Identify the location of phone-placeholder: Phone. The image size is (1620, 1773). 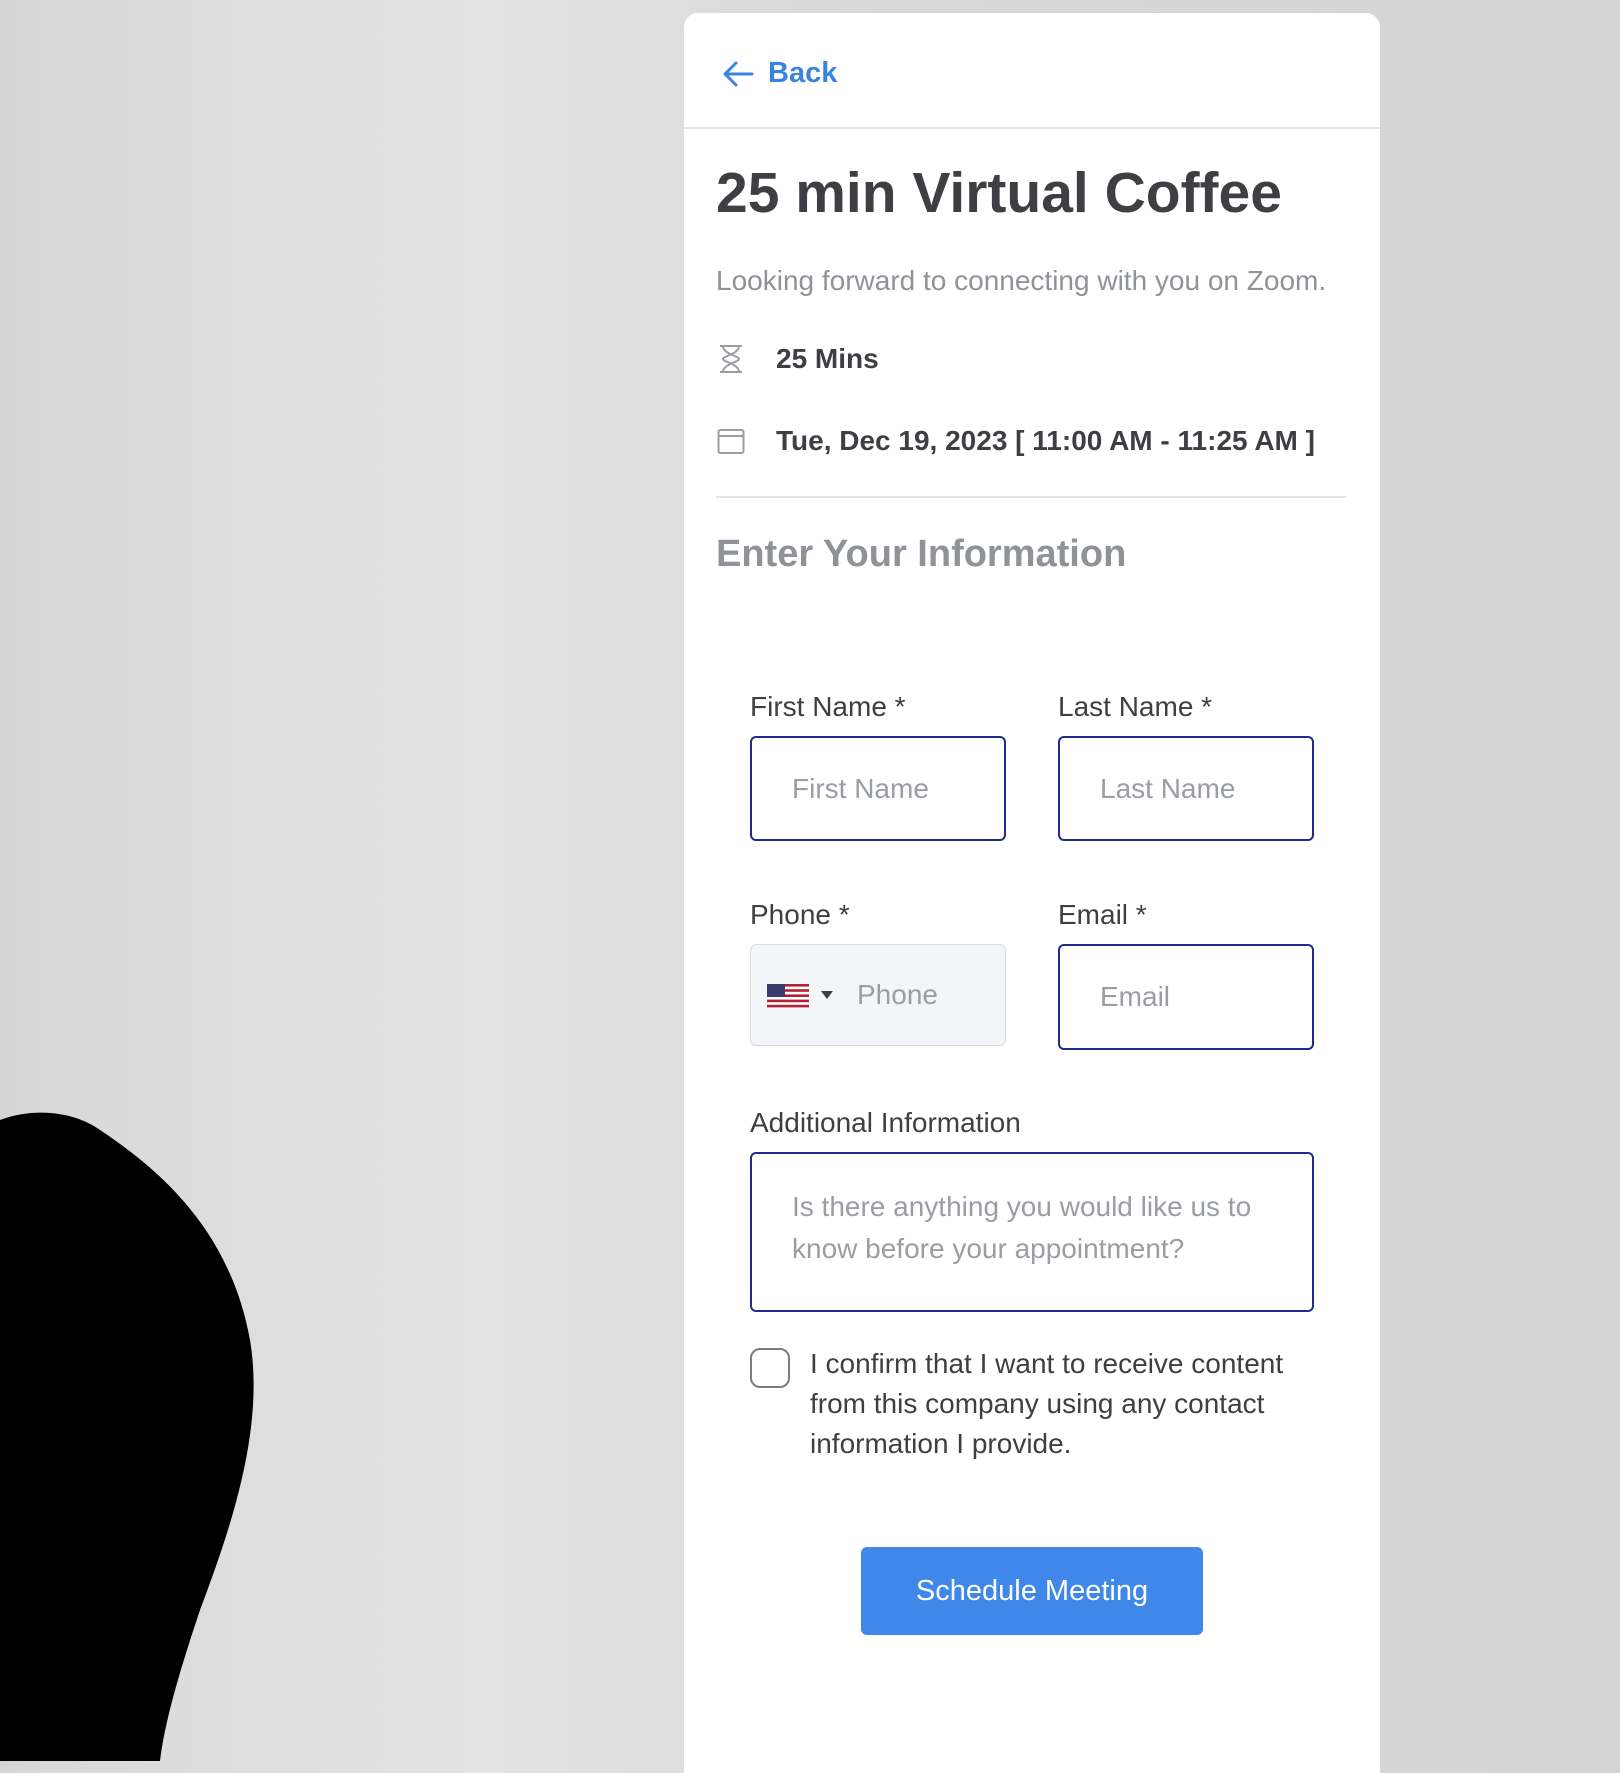
(897, 994).